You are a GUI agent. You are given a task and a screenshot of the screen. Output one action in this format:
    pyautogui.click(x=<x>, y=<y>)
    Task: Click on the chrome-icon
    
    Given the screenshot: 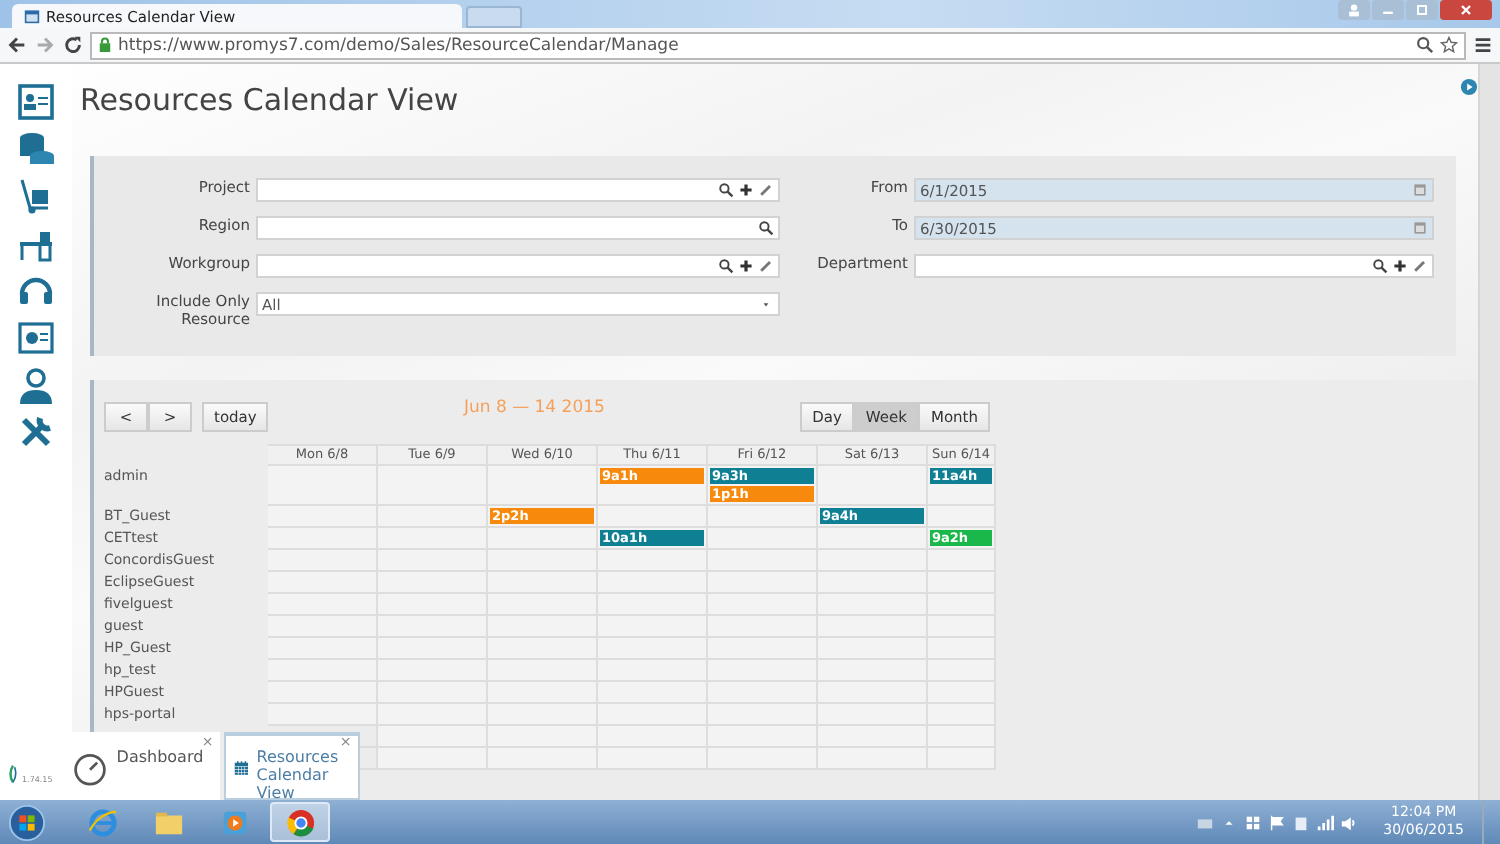 What is the action you would take?
    pyautogui.click(x=300, y=822)
    